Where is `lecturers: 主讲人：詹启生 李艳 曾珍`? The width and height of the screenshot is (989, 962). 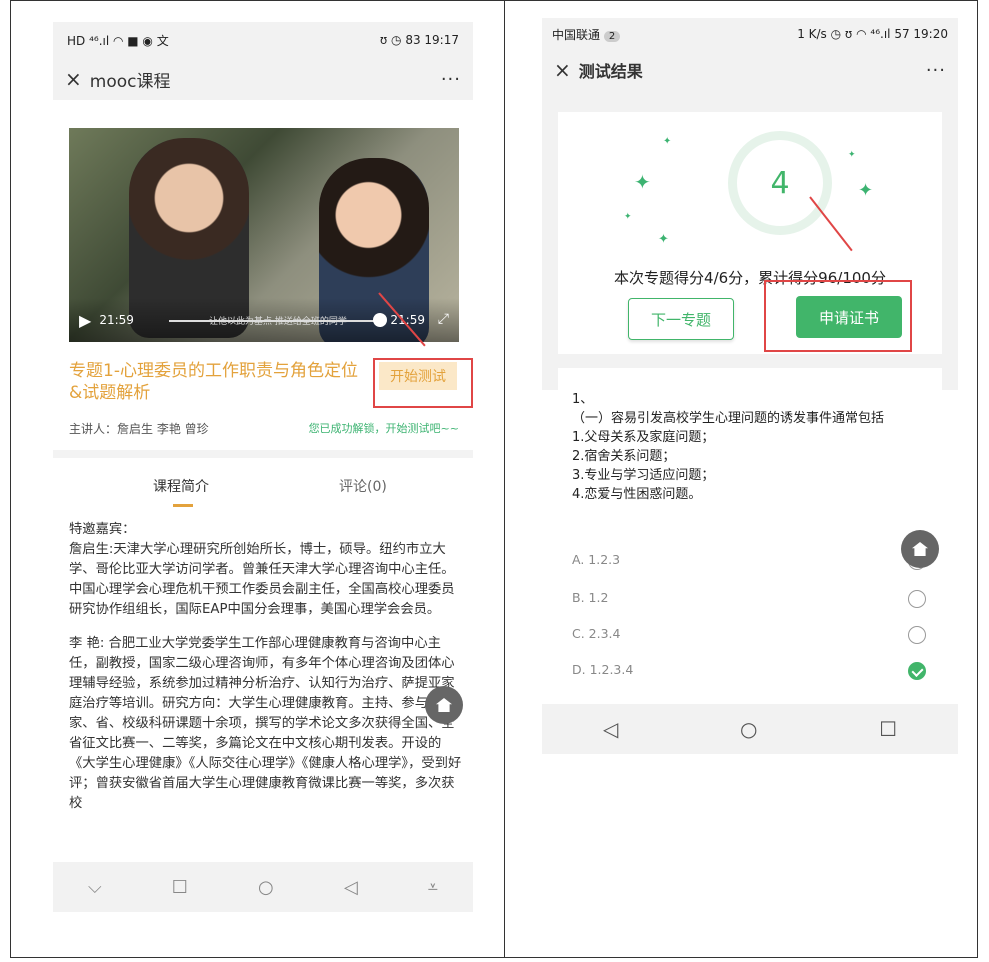
lecturers: 主讲人：詹启生 李艳 曾珍 is located at coordinates (139, 429).